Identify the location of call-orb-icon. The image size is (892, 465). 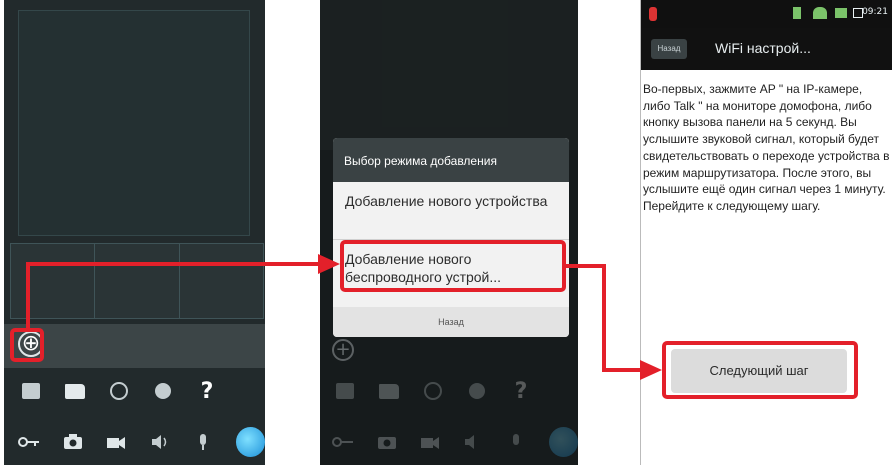
(250, 442).